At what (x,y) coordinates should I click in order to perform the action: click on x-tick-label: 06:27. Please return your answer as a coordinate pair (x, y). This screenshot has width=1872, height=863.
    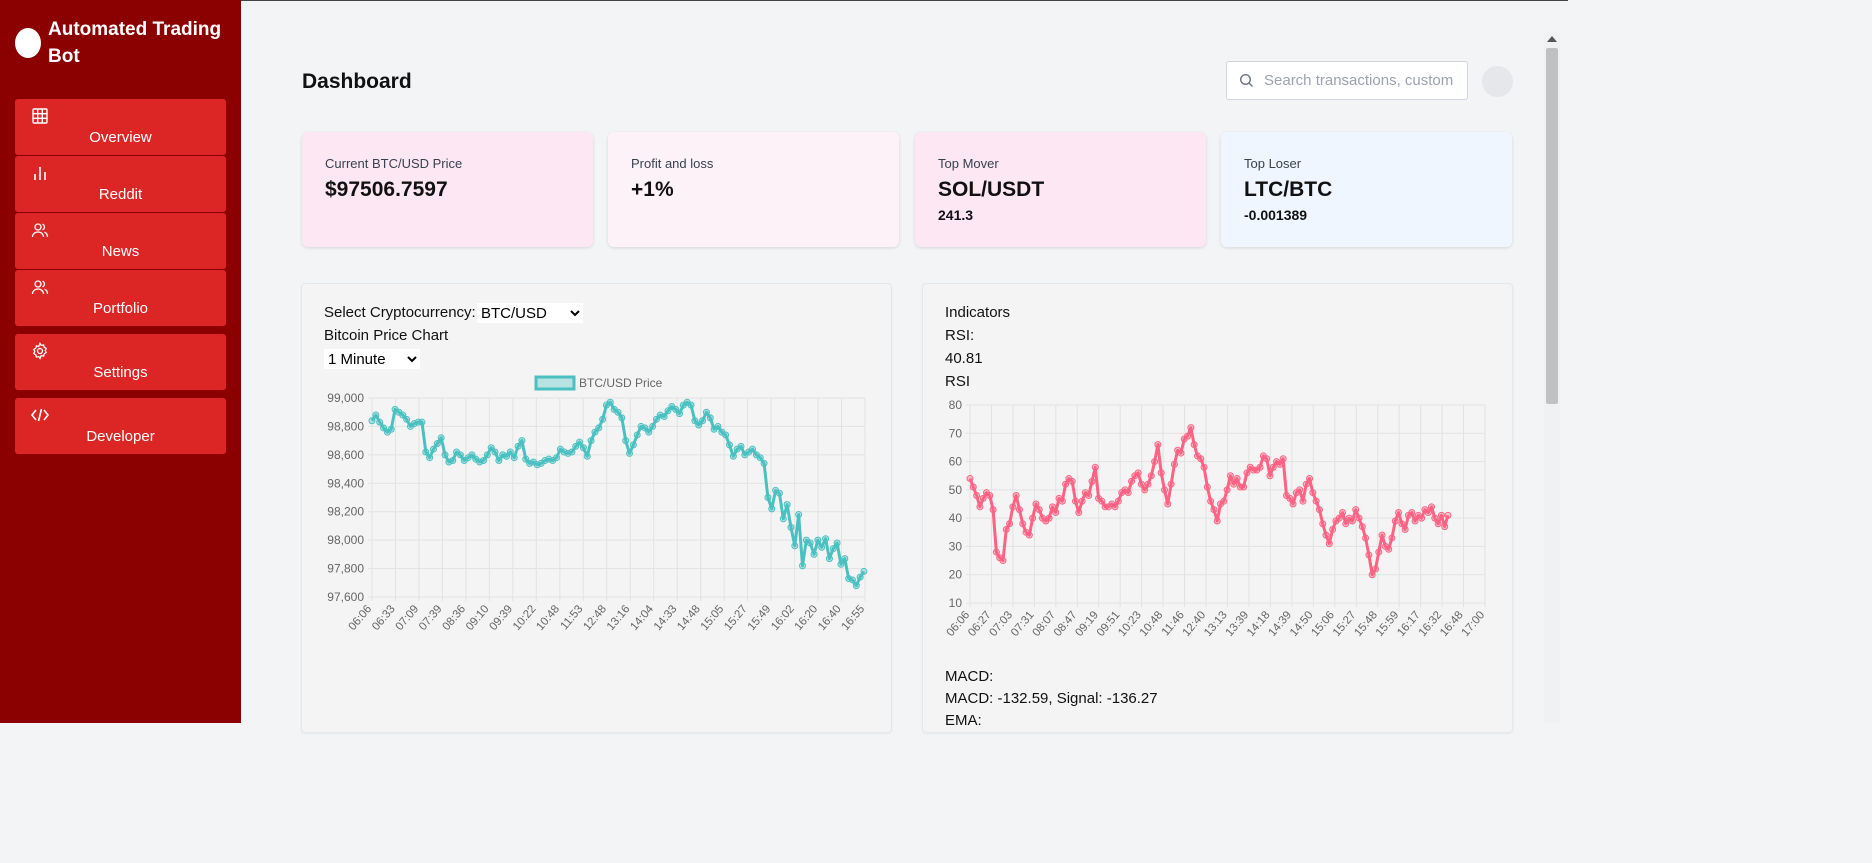
    Looking at the image, I should click on (980, 624).